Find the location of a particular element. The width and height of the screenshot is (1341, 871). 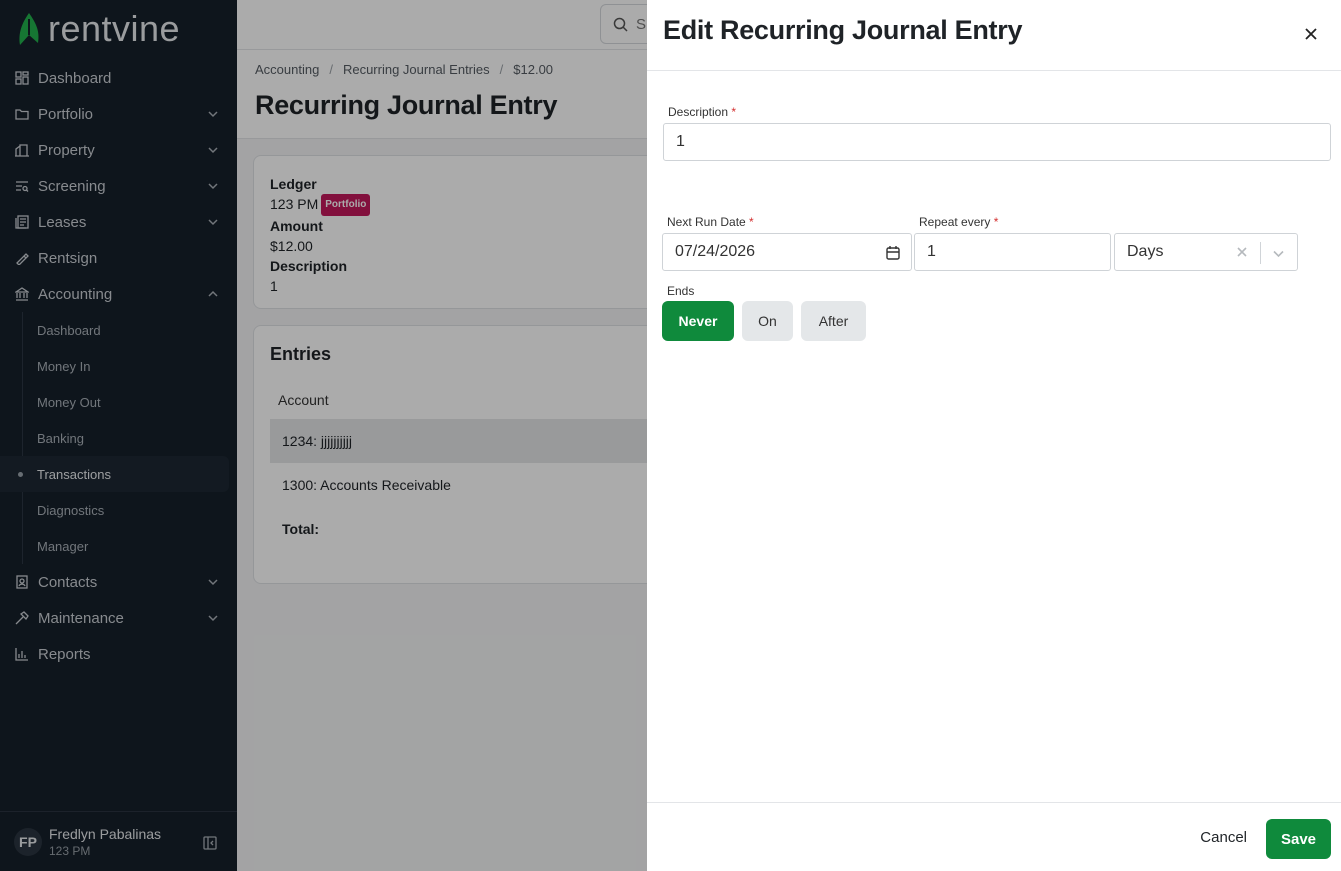

save-button: Save is located at coordinates (1298, 839).